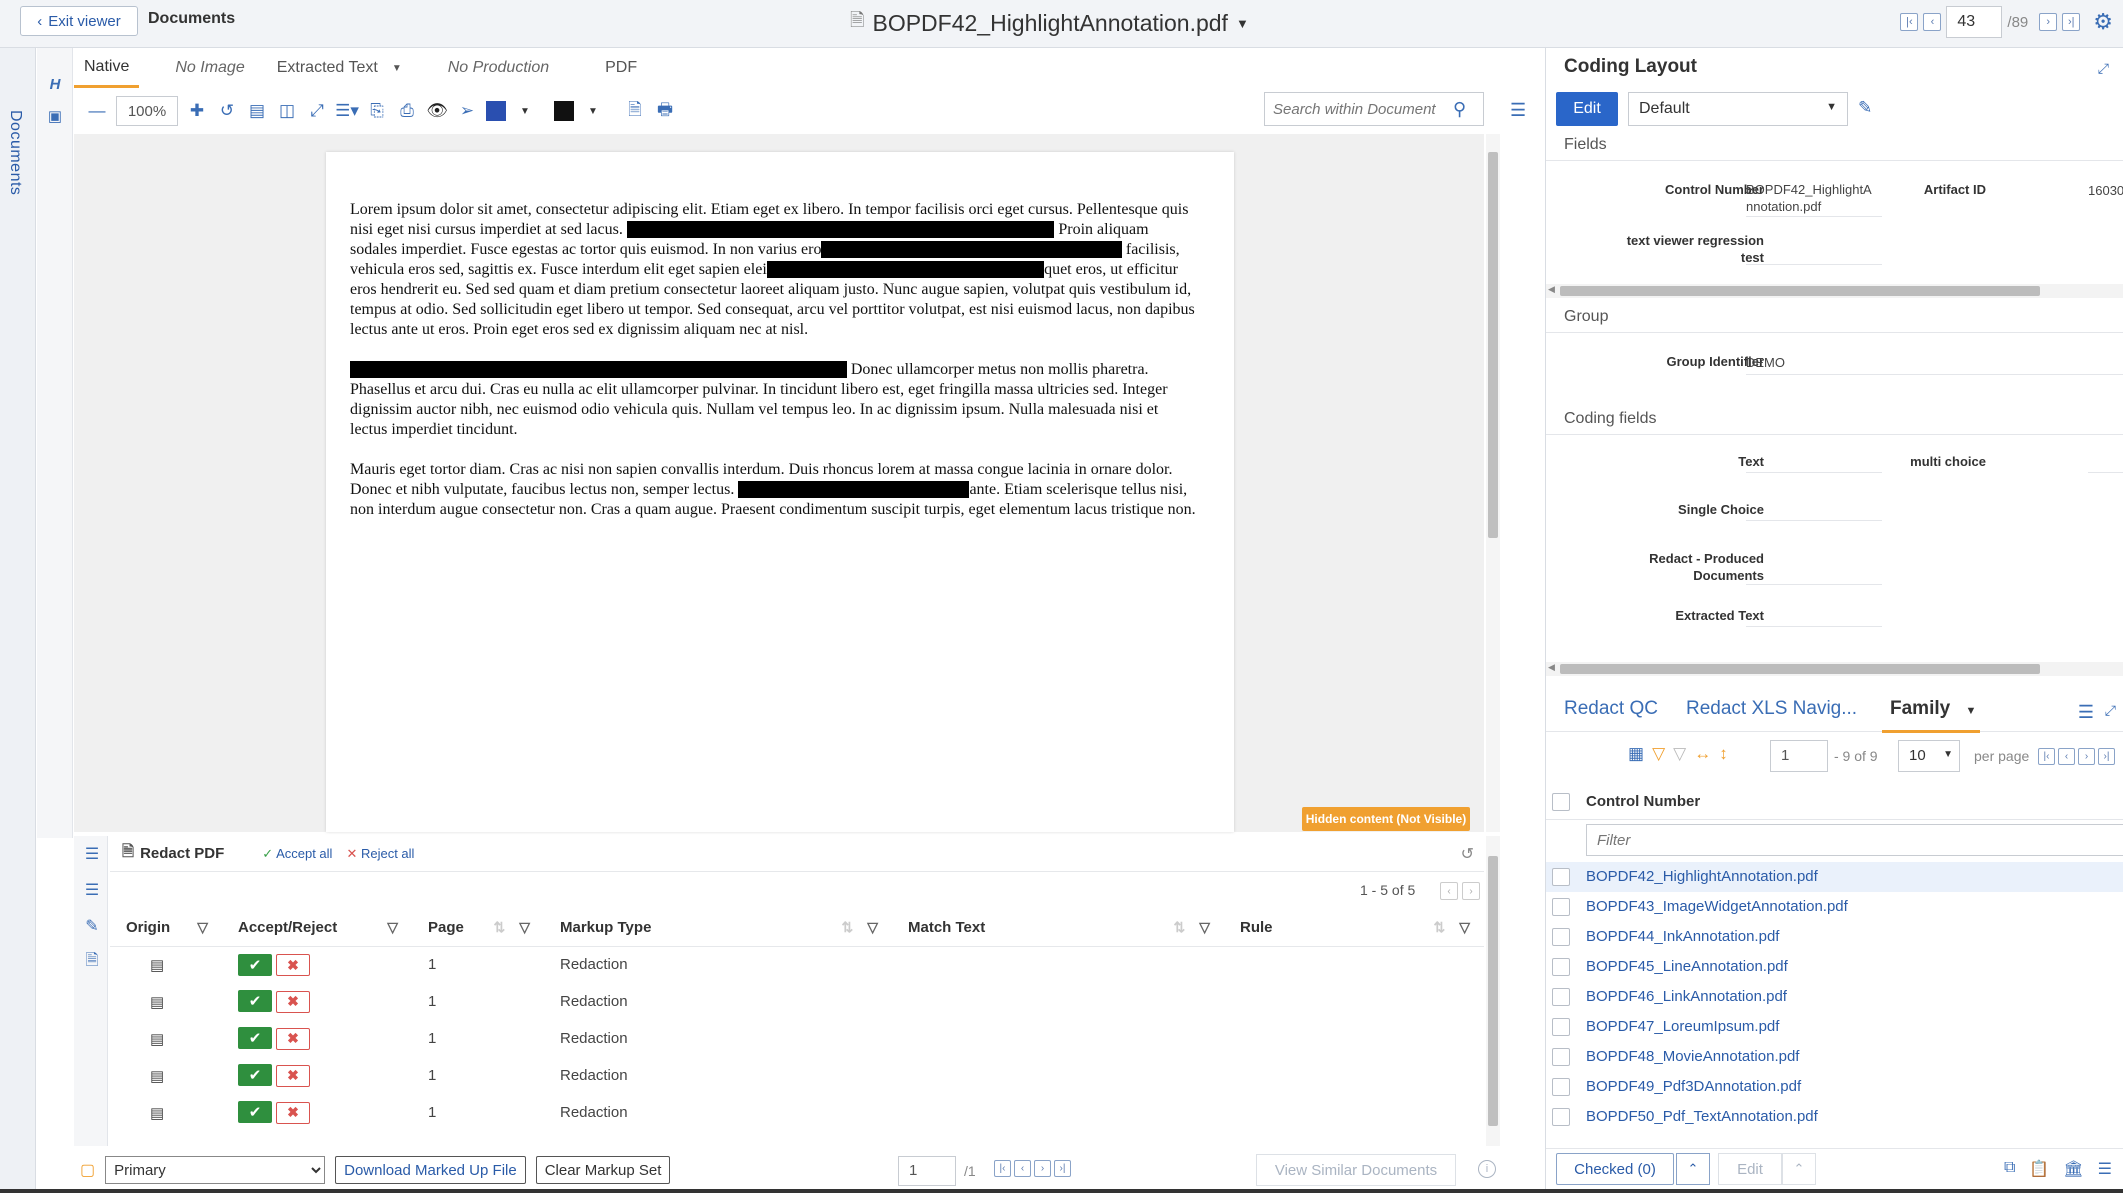  Describe the element at coordinates (317, 111) in the screenshot. I see `fullscreen-icon: ⤢` at that location.